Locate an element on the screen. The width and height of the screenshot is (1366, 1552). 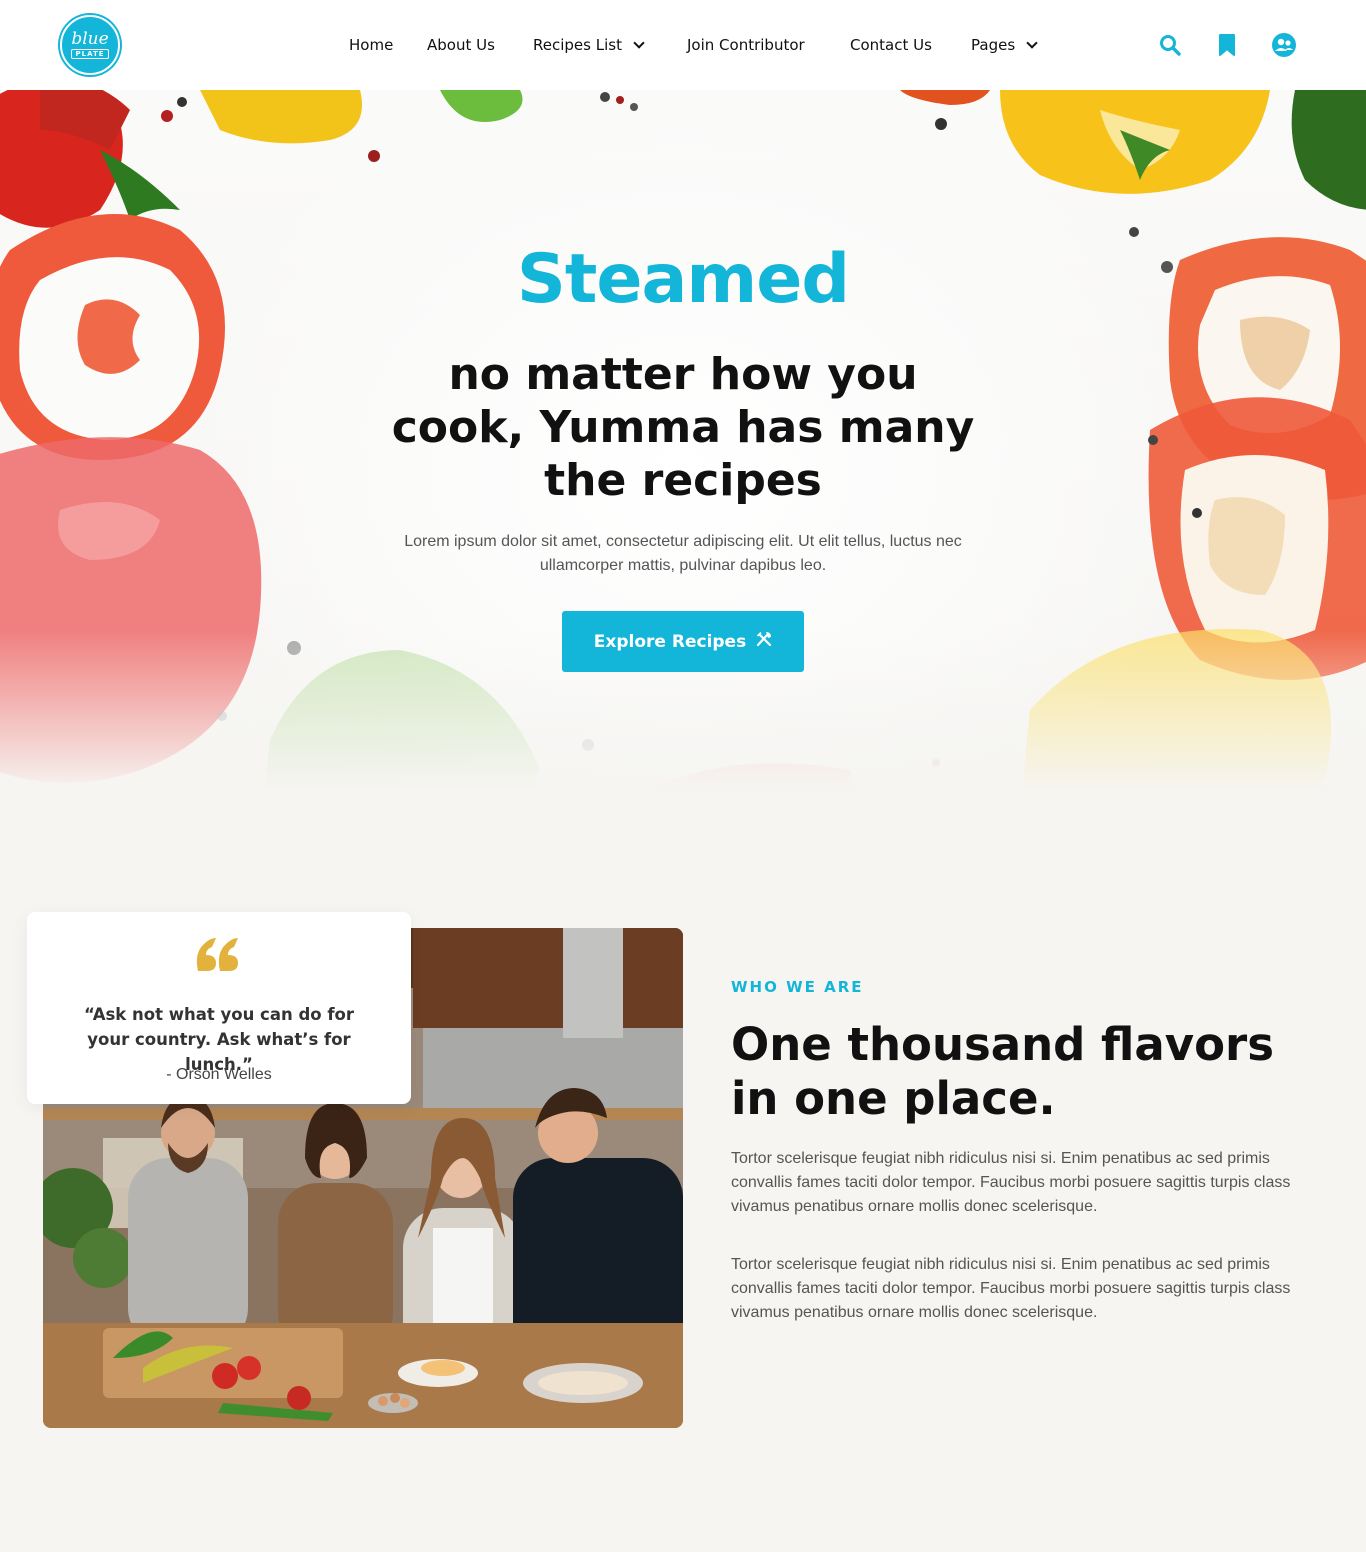
explore-recipes-label: Explore Recipes is located at coordinates (670, 641).